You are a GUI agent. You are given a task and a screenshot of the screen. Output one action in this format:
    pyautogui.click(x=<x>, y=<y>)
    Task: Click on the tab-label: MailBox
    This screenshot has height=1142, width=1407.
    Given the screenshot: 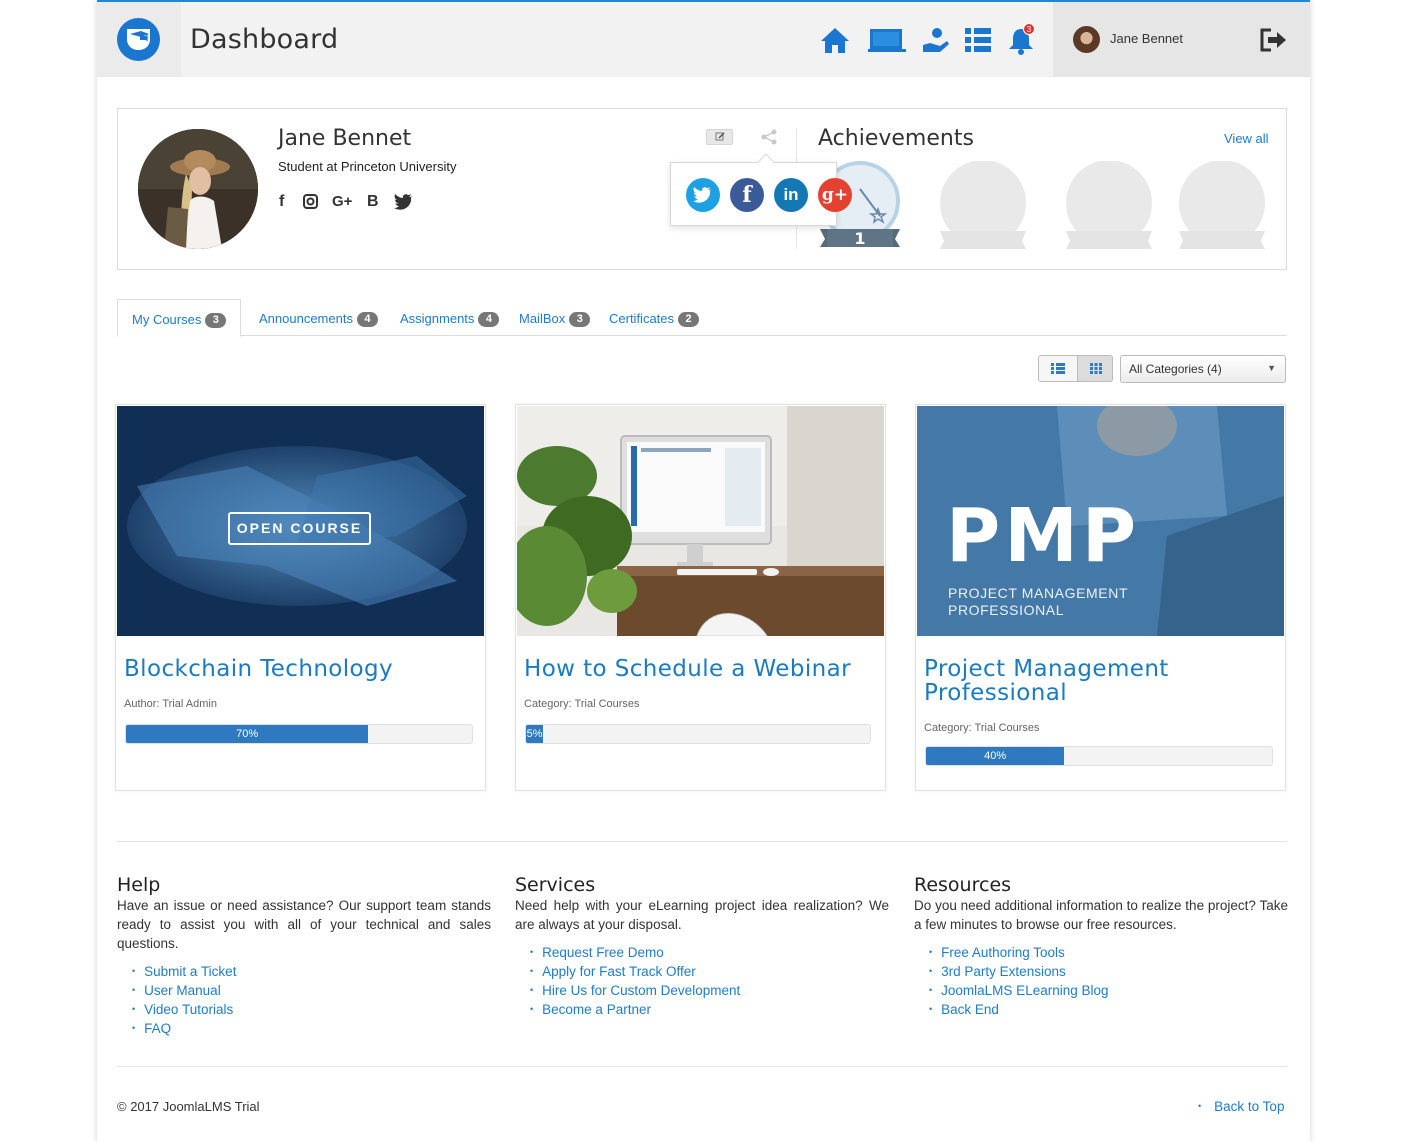 What is the action you would take?
    pyautogui.click(x=542, y=318)
    